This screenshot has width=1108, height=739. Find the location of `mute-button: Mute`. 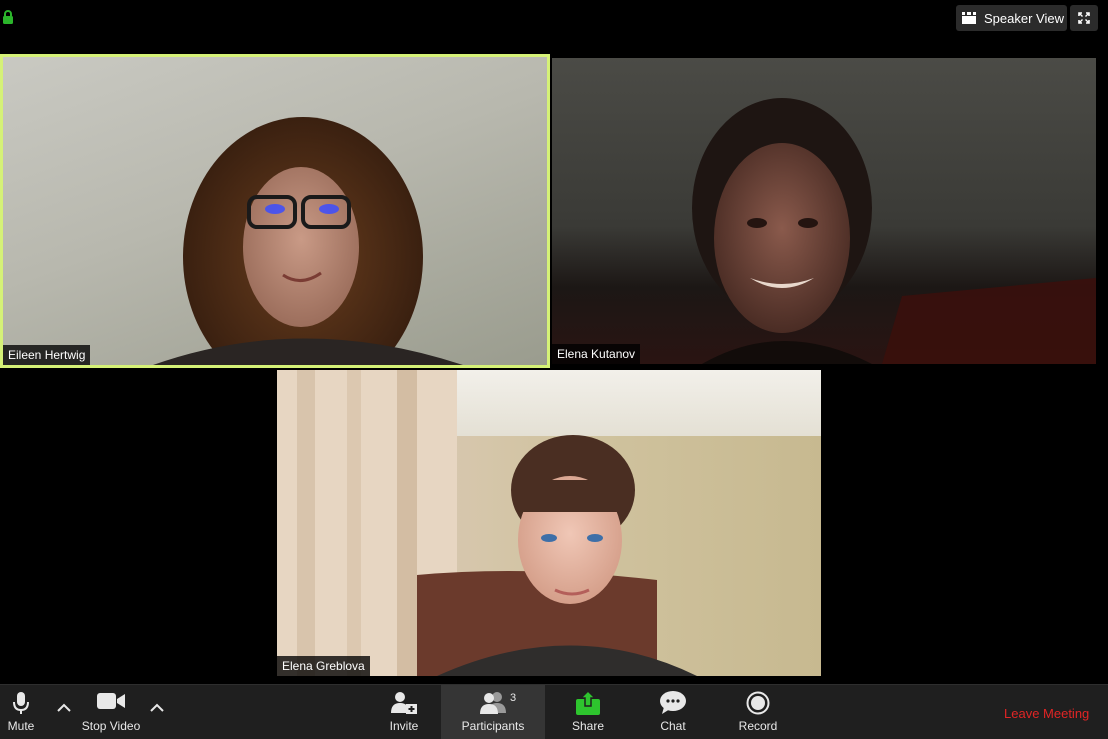

mute-button: Mute is located at coordinates (21, 712).